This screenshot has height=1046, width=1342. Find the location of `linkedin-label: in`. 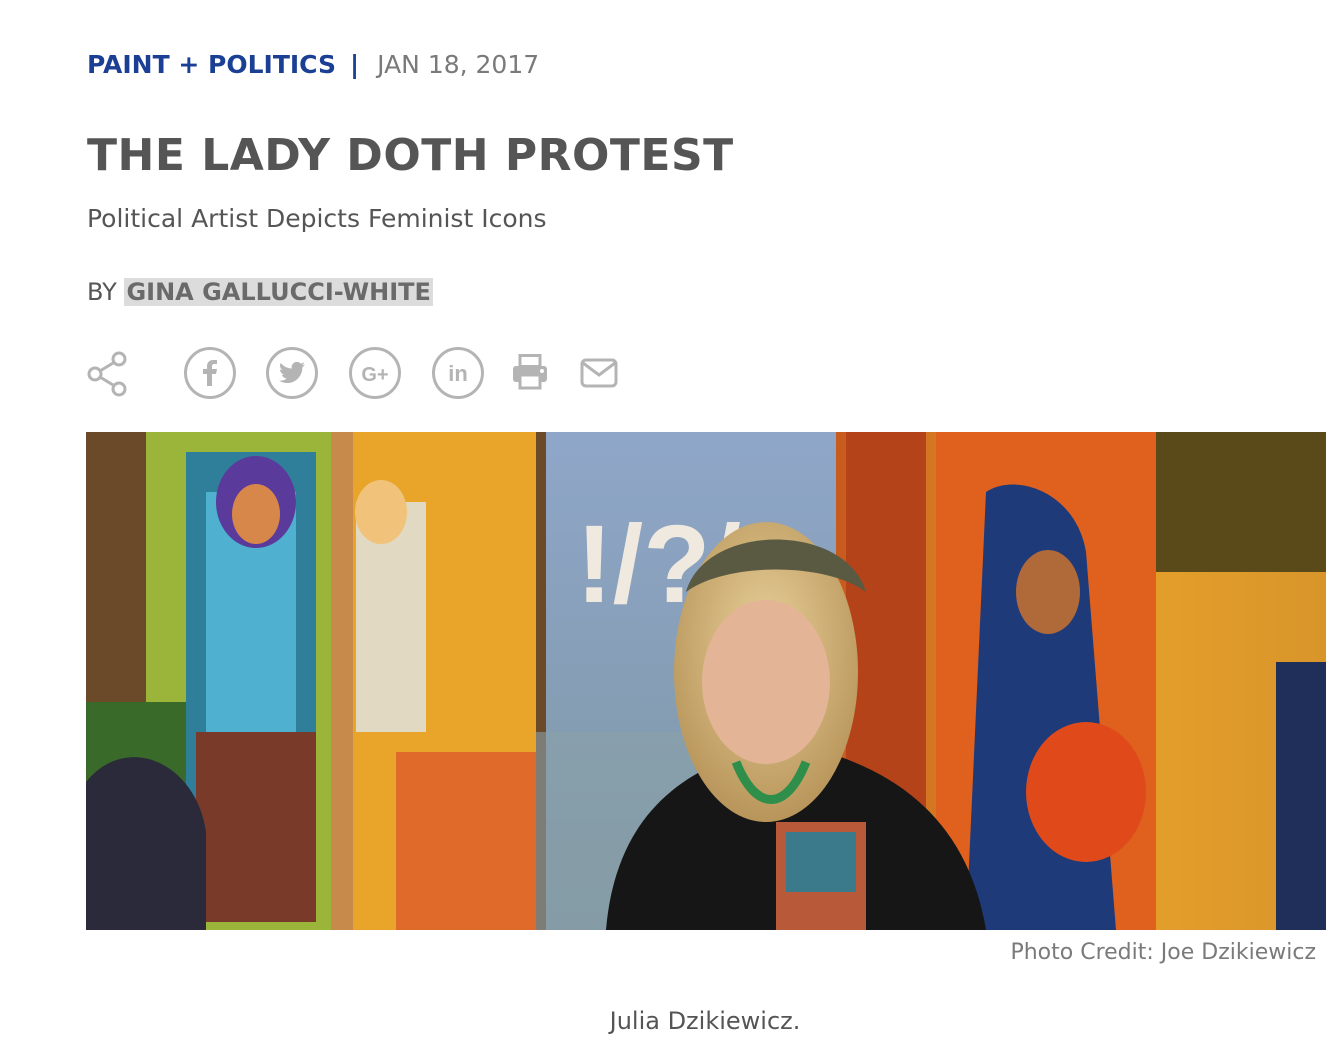

linkedin-label: in is located at coordinates (458, 373).